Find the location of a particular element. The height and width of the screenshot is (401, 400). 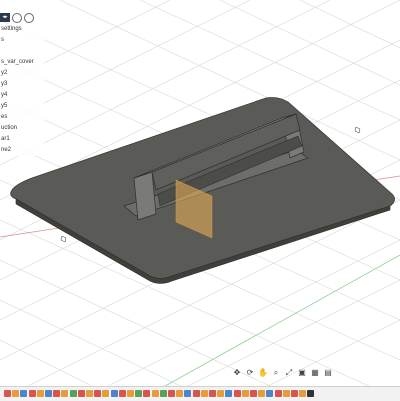

visibility-icon is located at coordinates (17, 17).